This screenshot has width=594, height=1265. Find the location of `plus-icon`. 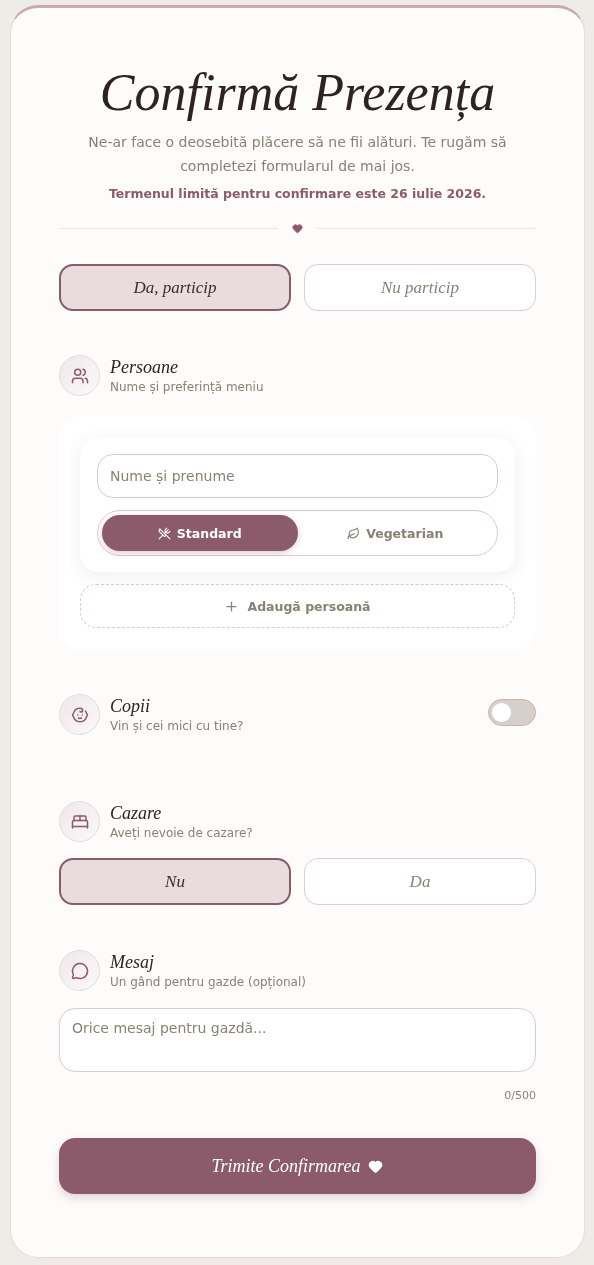

plus-icon is located at coordinates (232, 606).